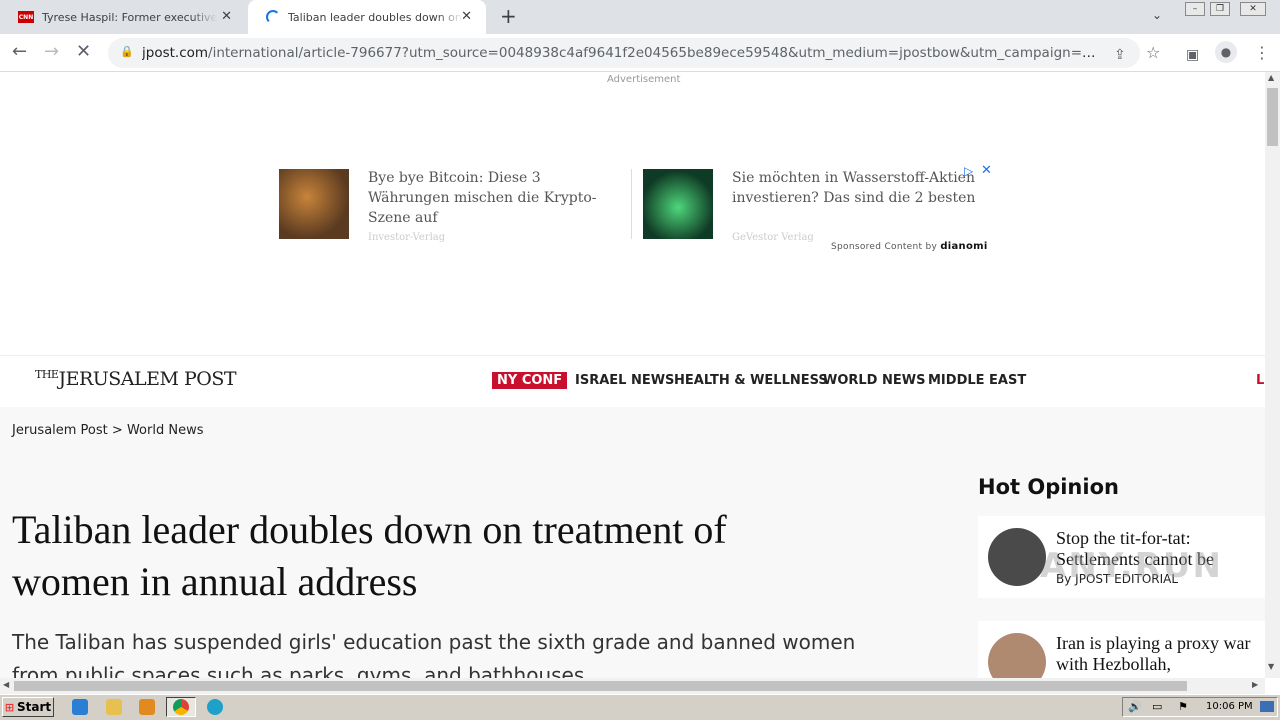  What do you see at coordinates (964, 246) in the screenshot?
I see `sponsor-brand: dianomi` at bounding box center [964, 246].